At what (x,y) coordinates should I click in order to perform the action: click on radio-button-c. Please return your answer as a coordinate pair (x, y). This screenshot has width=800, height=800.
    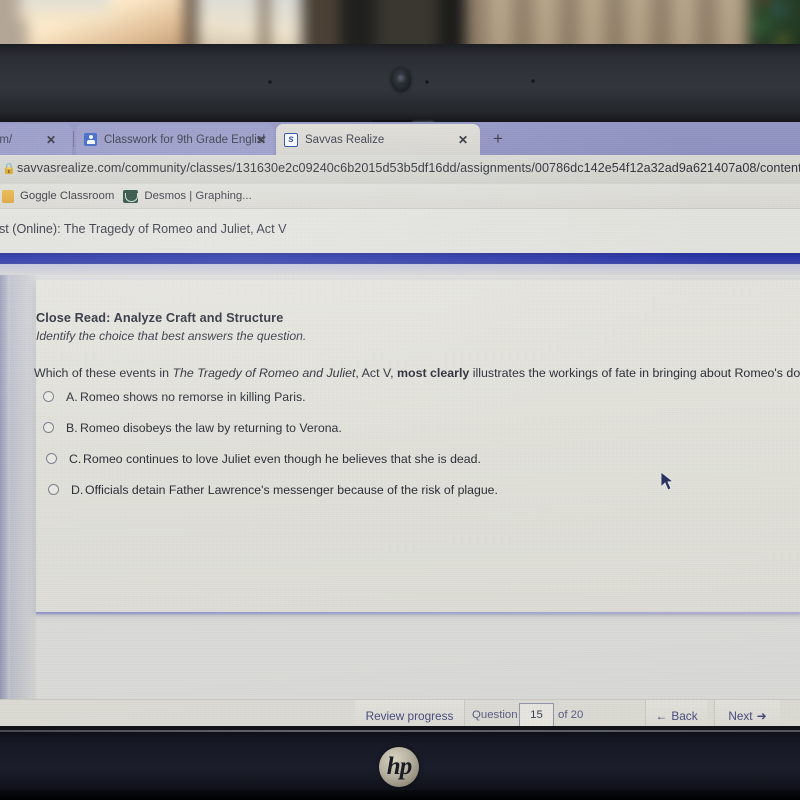
    Looking at the image, I should click on (51, 458).